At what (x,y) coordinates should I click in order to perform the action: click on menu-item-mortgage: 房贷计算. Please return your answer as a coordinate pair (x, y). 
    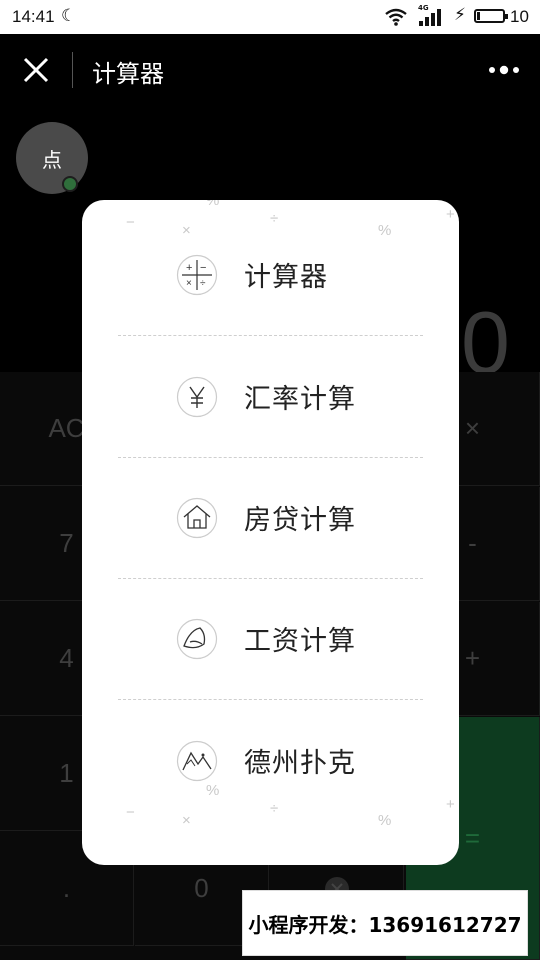
    Looking at the image, I should click on (270, 517).